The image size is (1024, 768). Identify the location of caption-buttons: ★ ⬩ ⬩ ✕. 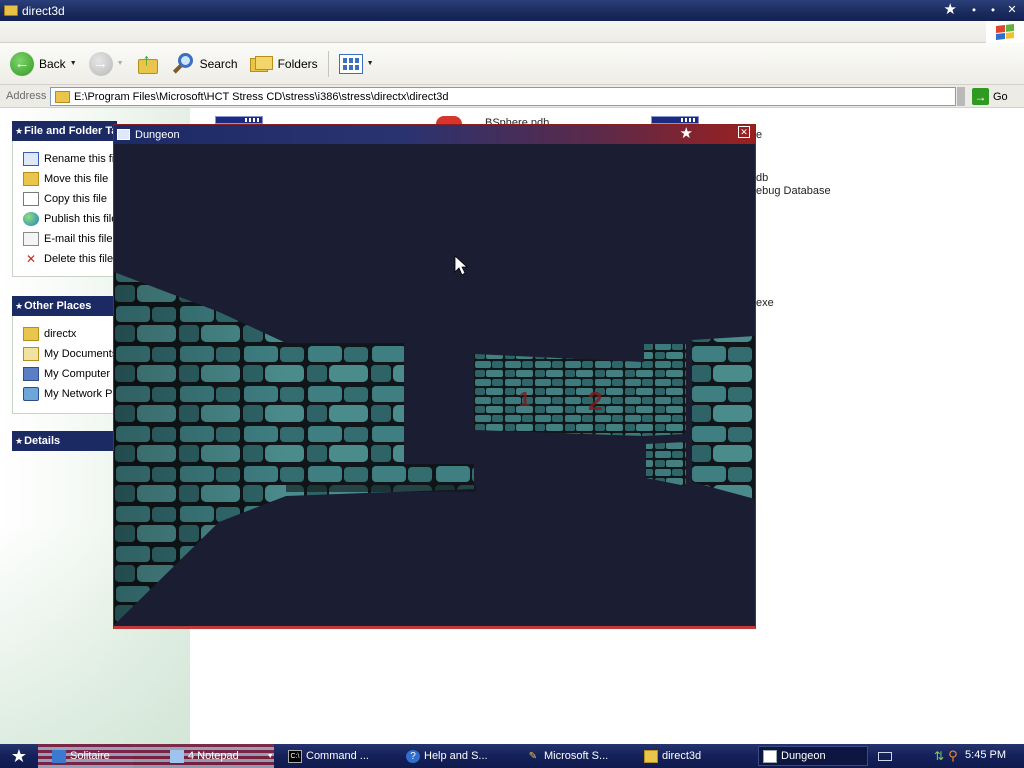
(982, 10).